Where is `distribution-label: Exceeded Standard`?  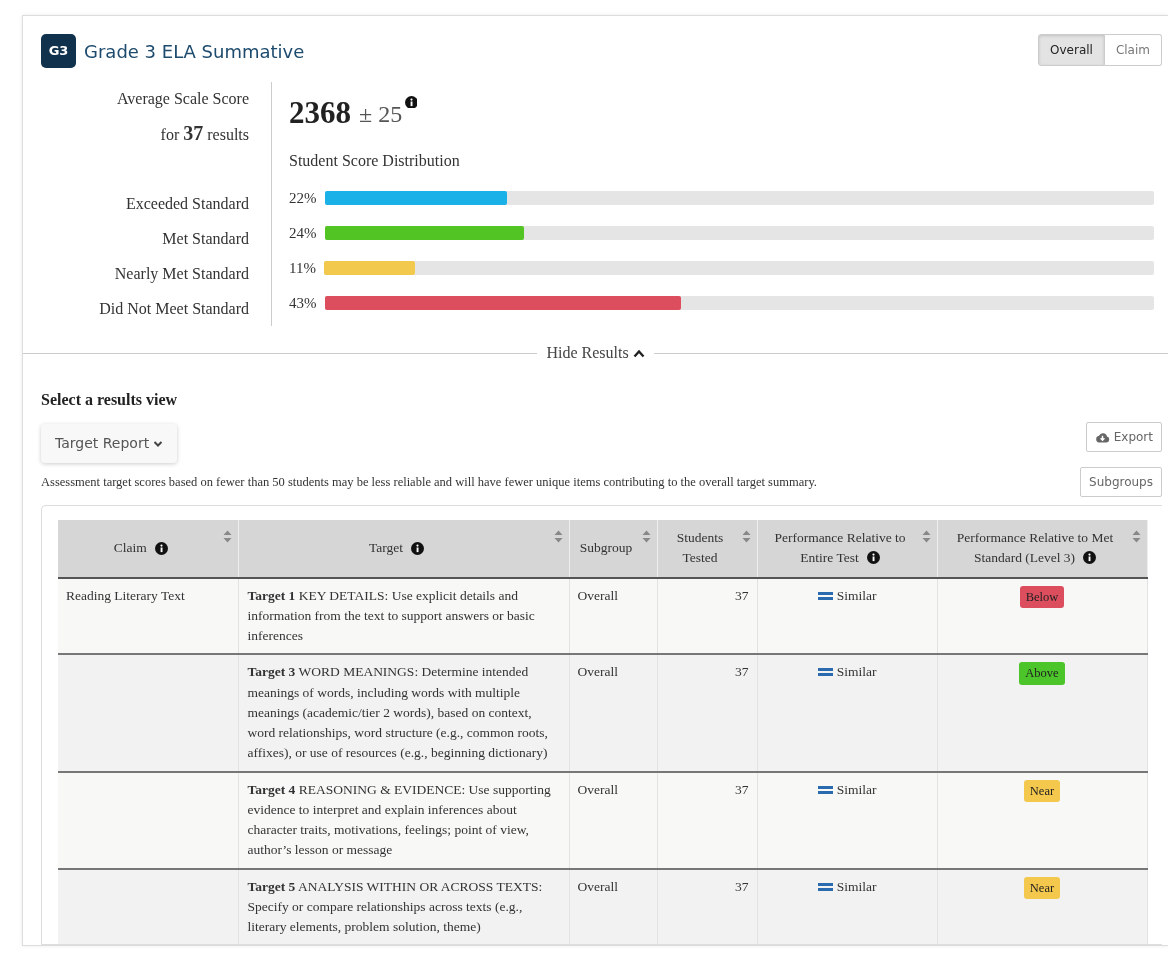 distribution-label: Exceeded Standard is located at coordinates (186, 203).